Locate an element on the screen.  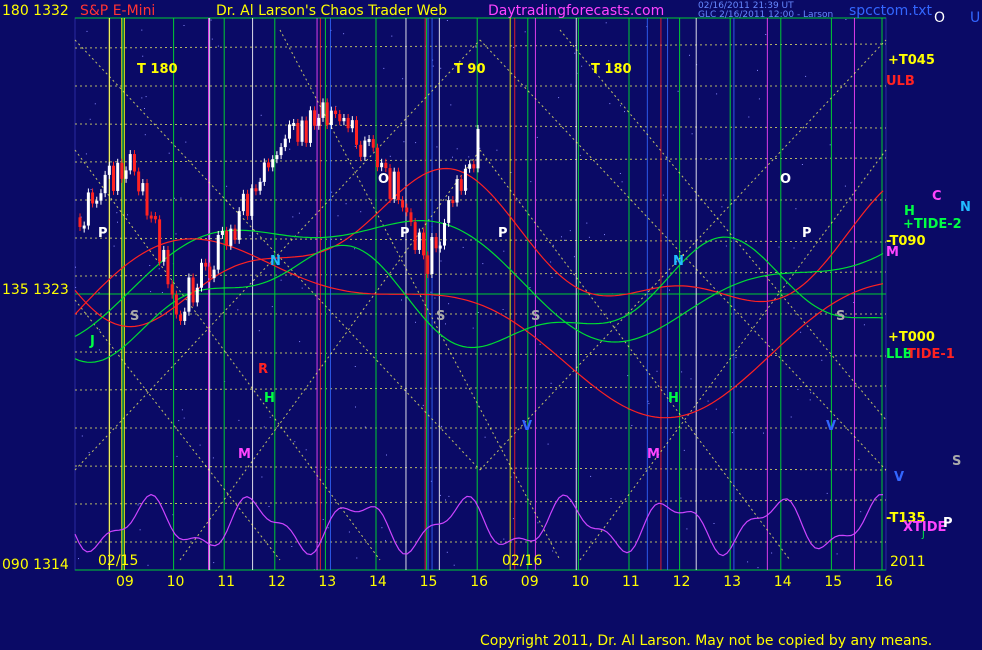
site-link: Daytradingforecasts.com is located at coordinates (576, 11).